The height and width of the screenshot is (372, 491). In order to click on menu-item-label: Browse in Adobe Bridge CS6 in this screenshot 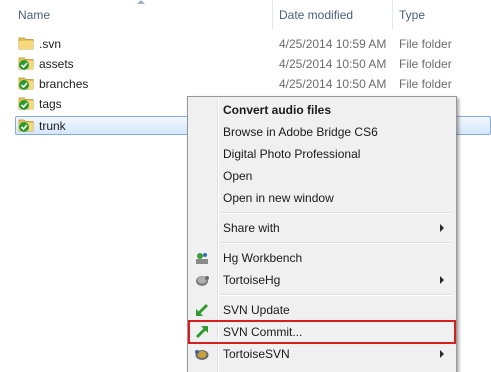, I will do `click(300, 132)`.